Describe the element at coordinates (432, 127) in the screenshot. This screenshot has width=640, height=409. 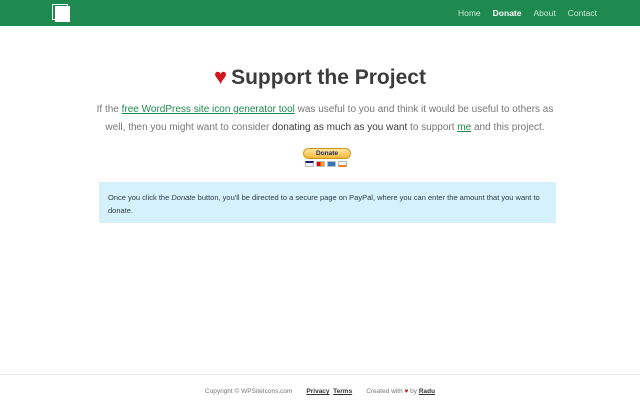
I see `lead-text-3: to support` at that location.